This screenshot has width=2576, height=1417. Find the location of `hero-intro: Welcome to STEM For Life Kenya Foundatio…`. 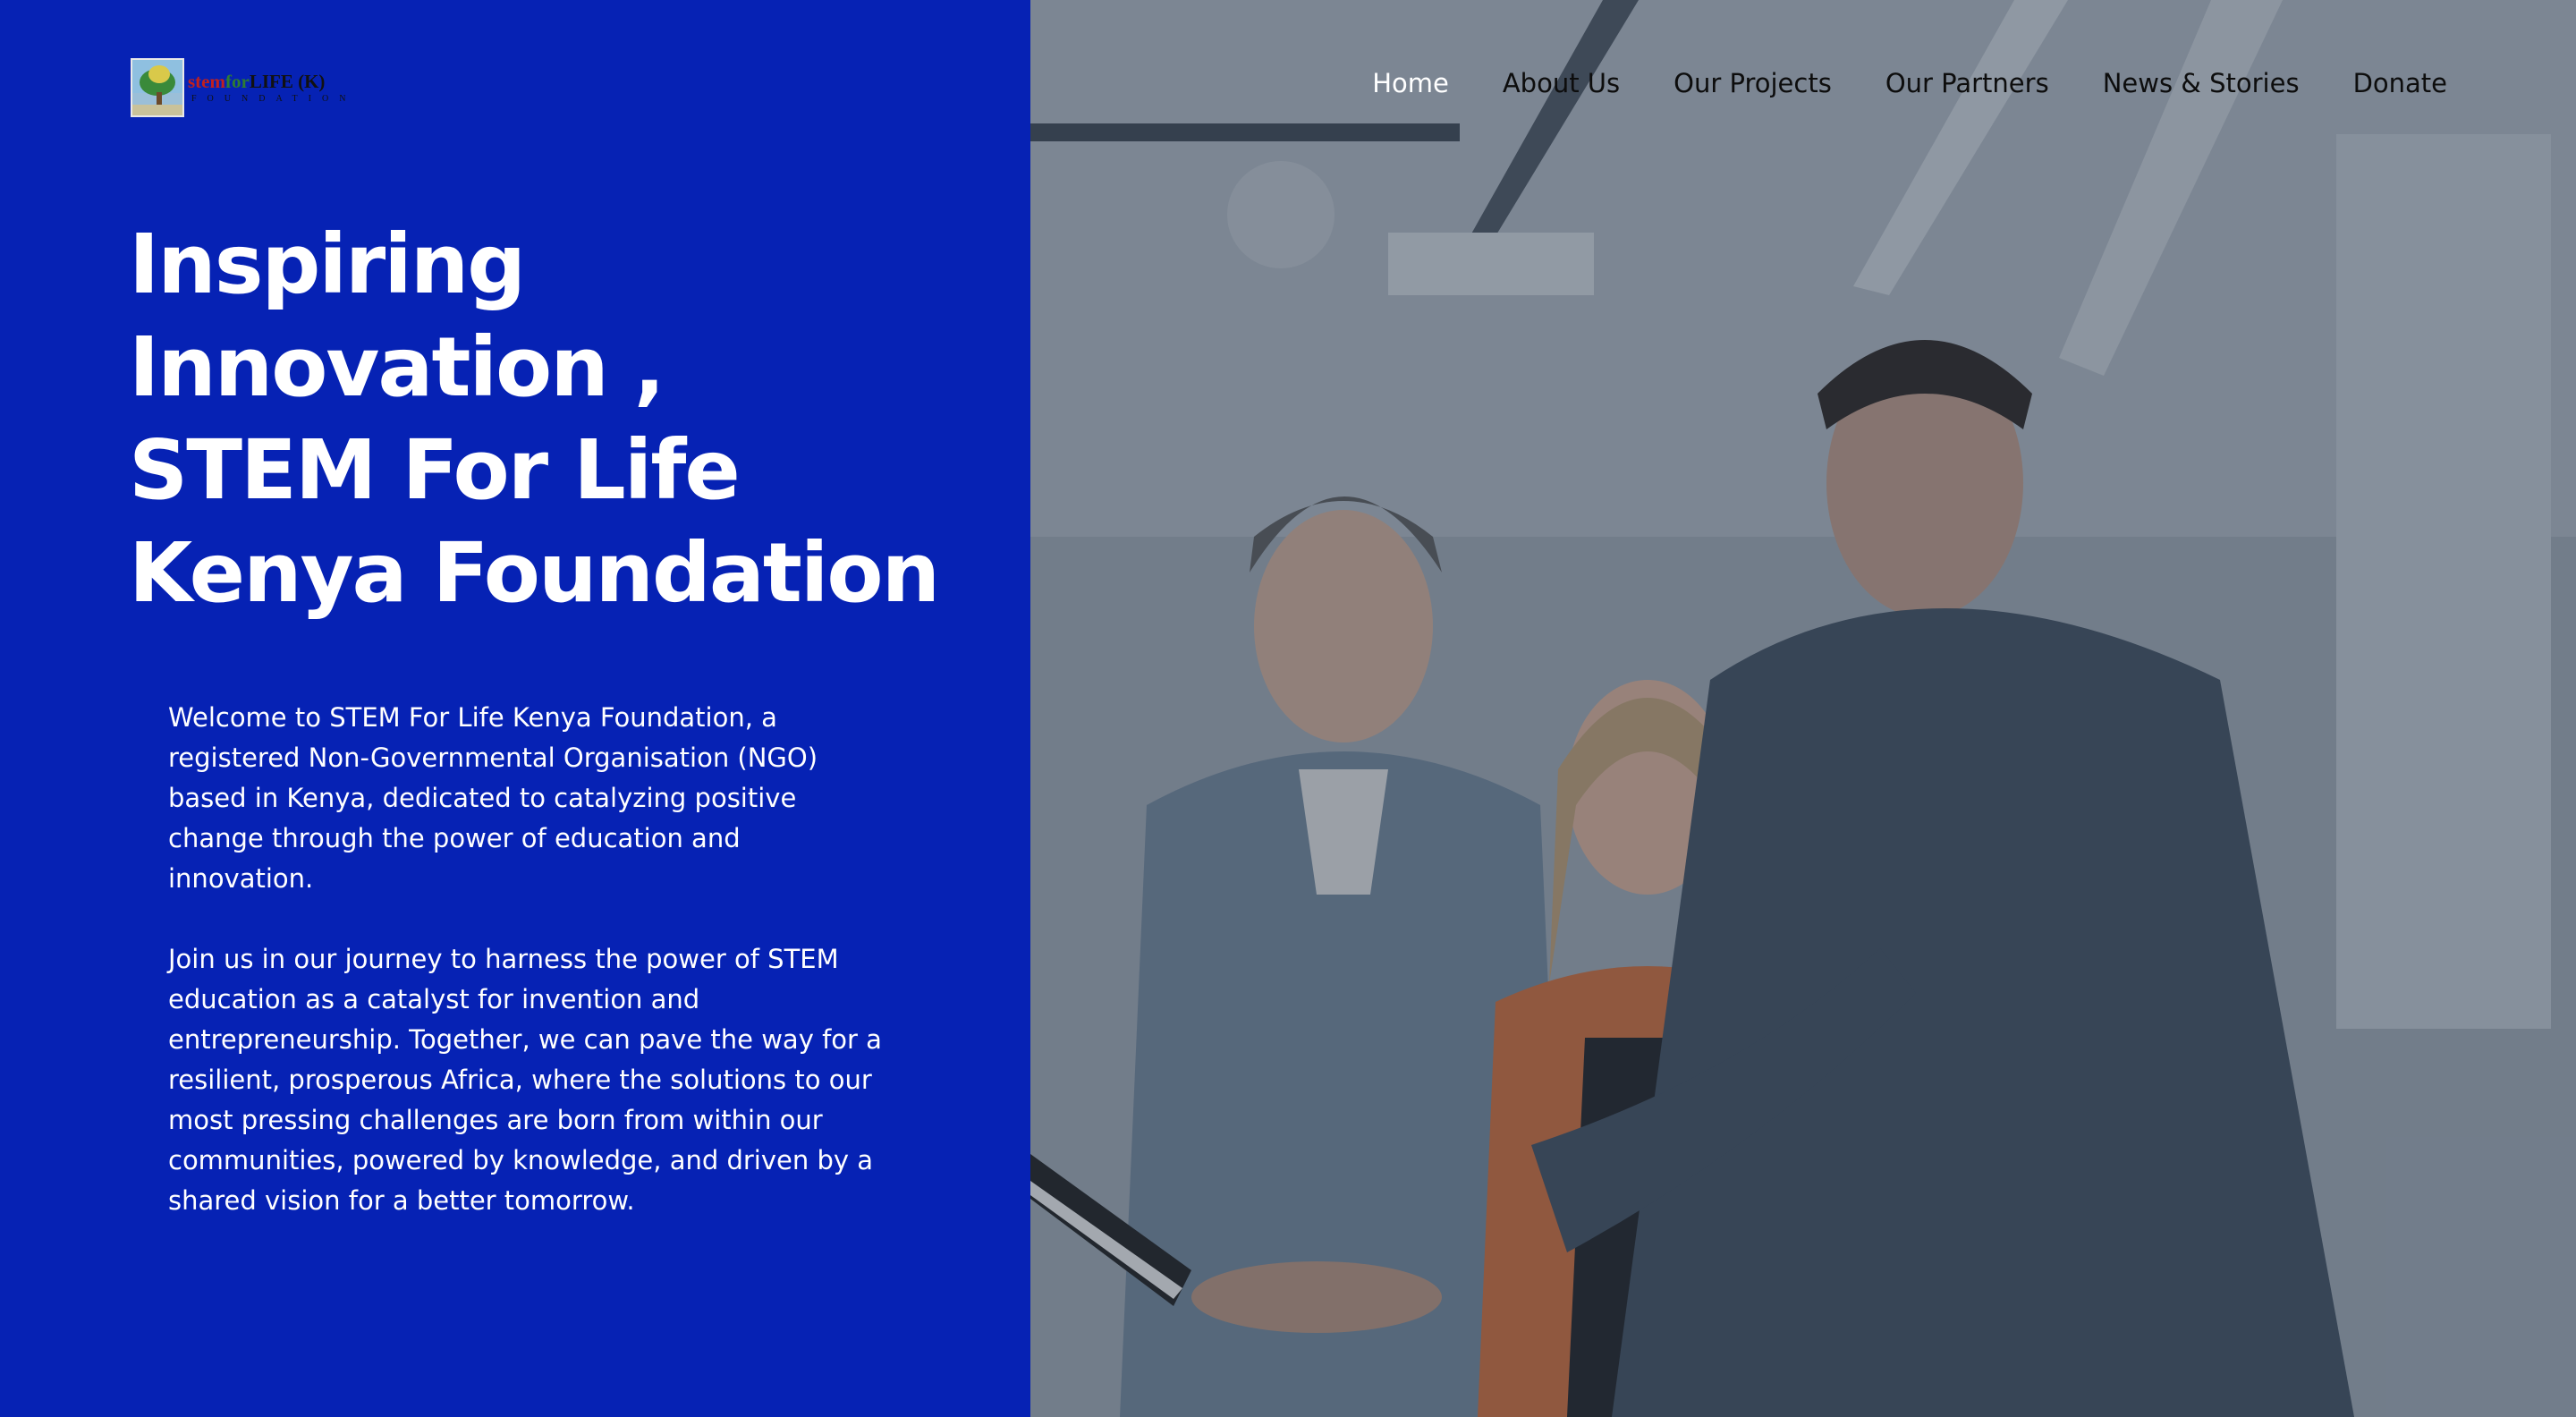

hero-intro: Welcome to STEM For Life Kenya Foundatio… is located at coordinates (526, 979).